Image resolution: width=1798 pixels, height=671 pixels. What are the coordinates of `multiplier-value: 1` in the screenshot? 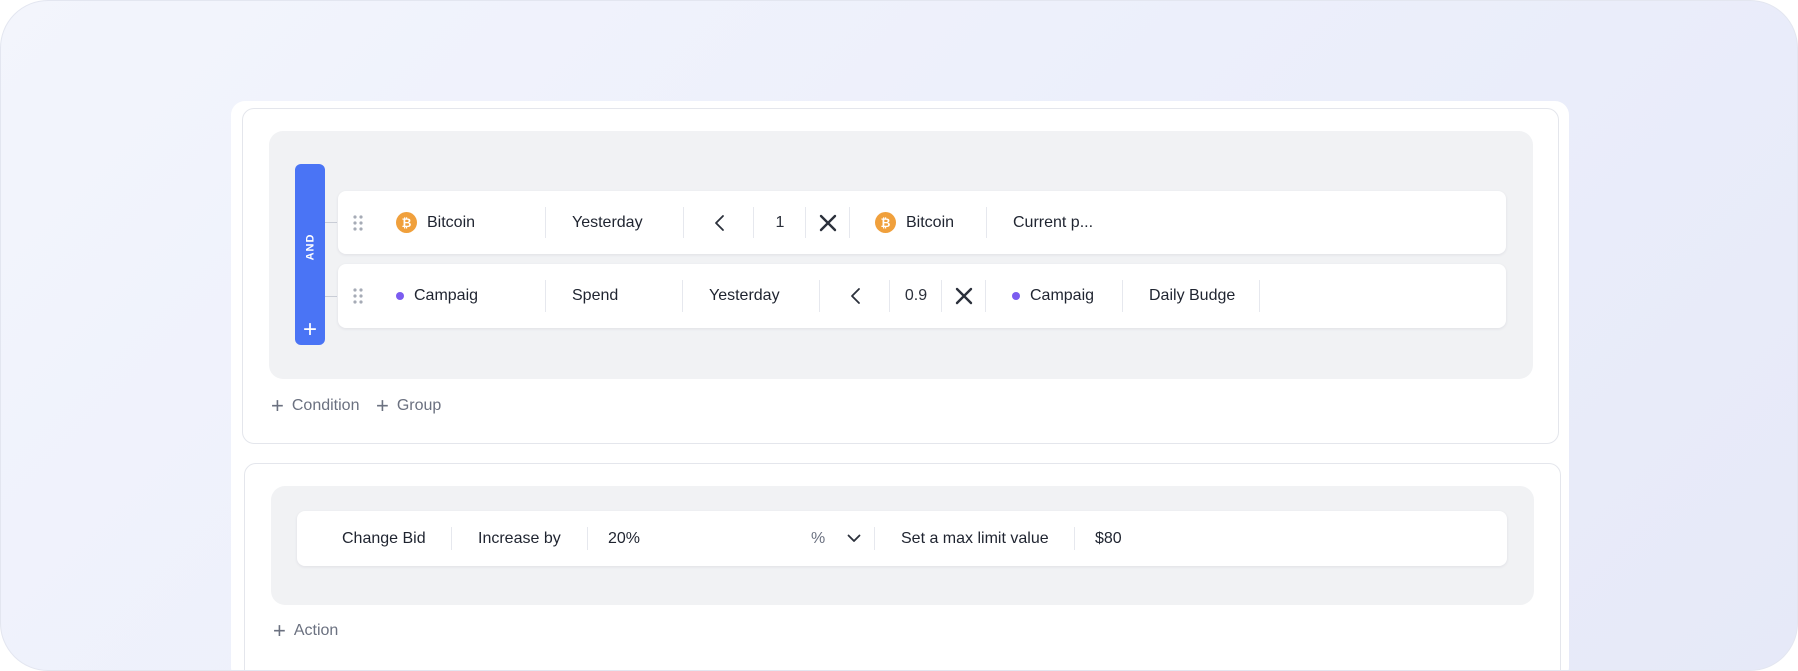 It's located at (780, 222).